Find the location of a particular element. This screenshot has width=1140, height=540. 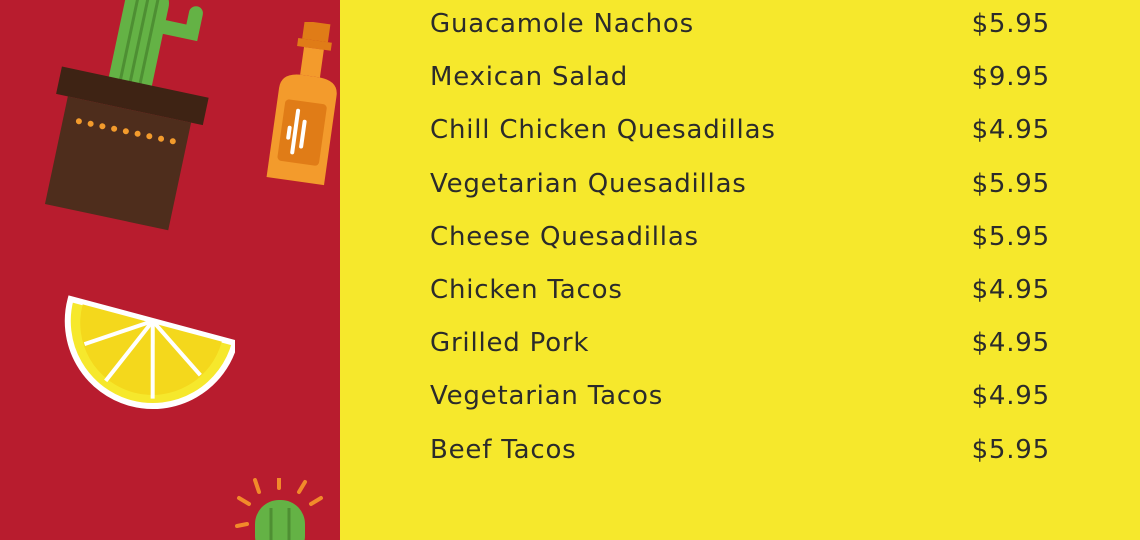

menu-item: Vegetarian Quesadillas $5.95 is located at coordinates (740, 184).